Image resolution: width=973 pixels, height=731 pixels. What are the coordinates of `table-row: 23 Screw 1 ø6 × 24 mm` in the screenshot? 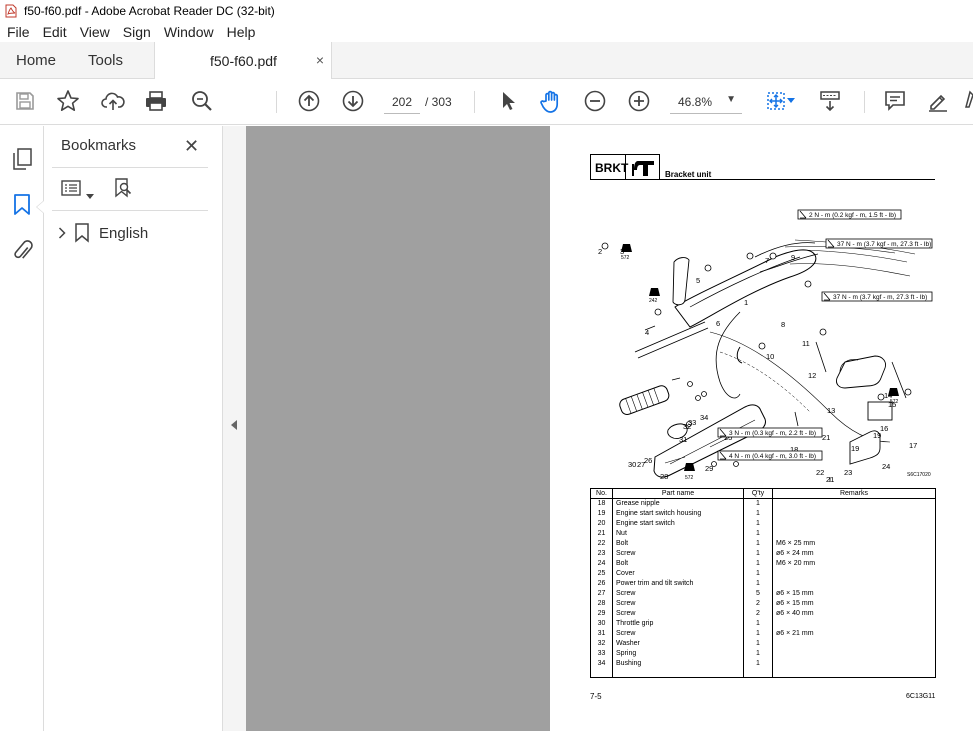 It's located at (763, 554).